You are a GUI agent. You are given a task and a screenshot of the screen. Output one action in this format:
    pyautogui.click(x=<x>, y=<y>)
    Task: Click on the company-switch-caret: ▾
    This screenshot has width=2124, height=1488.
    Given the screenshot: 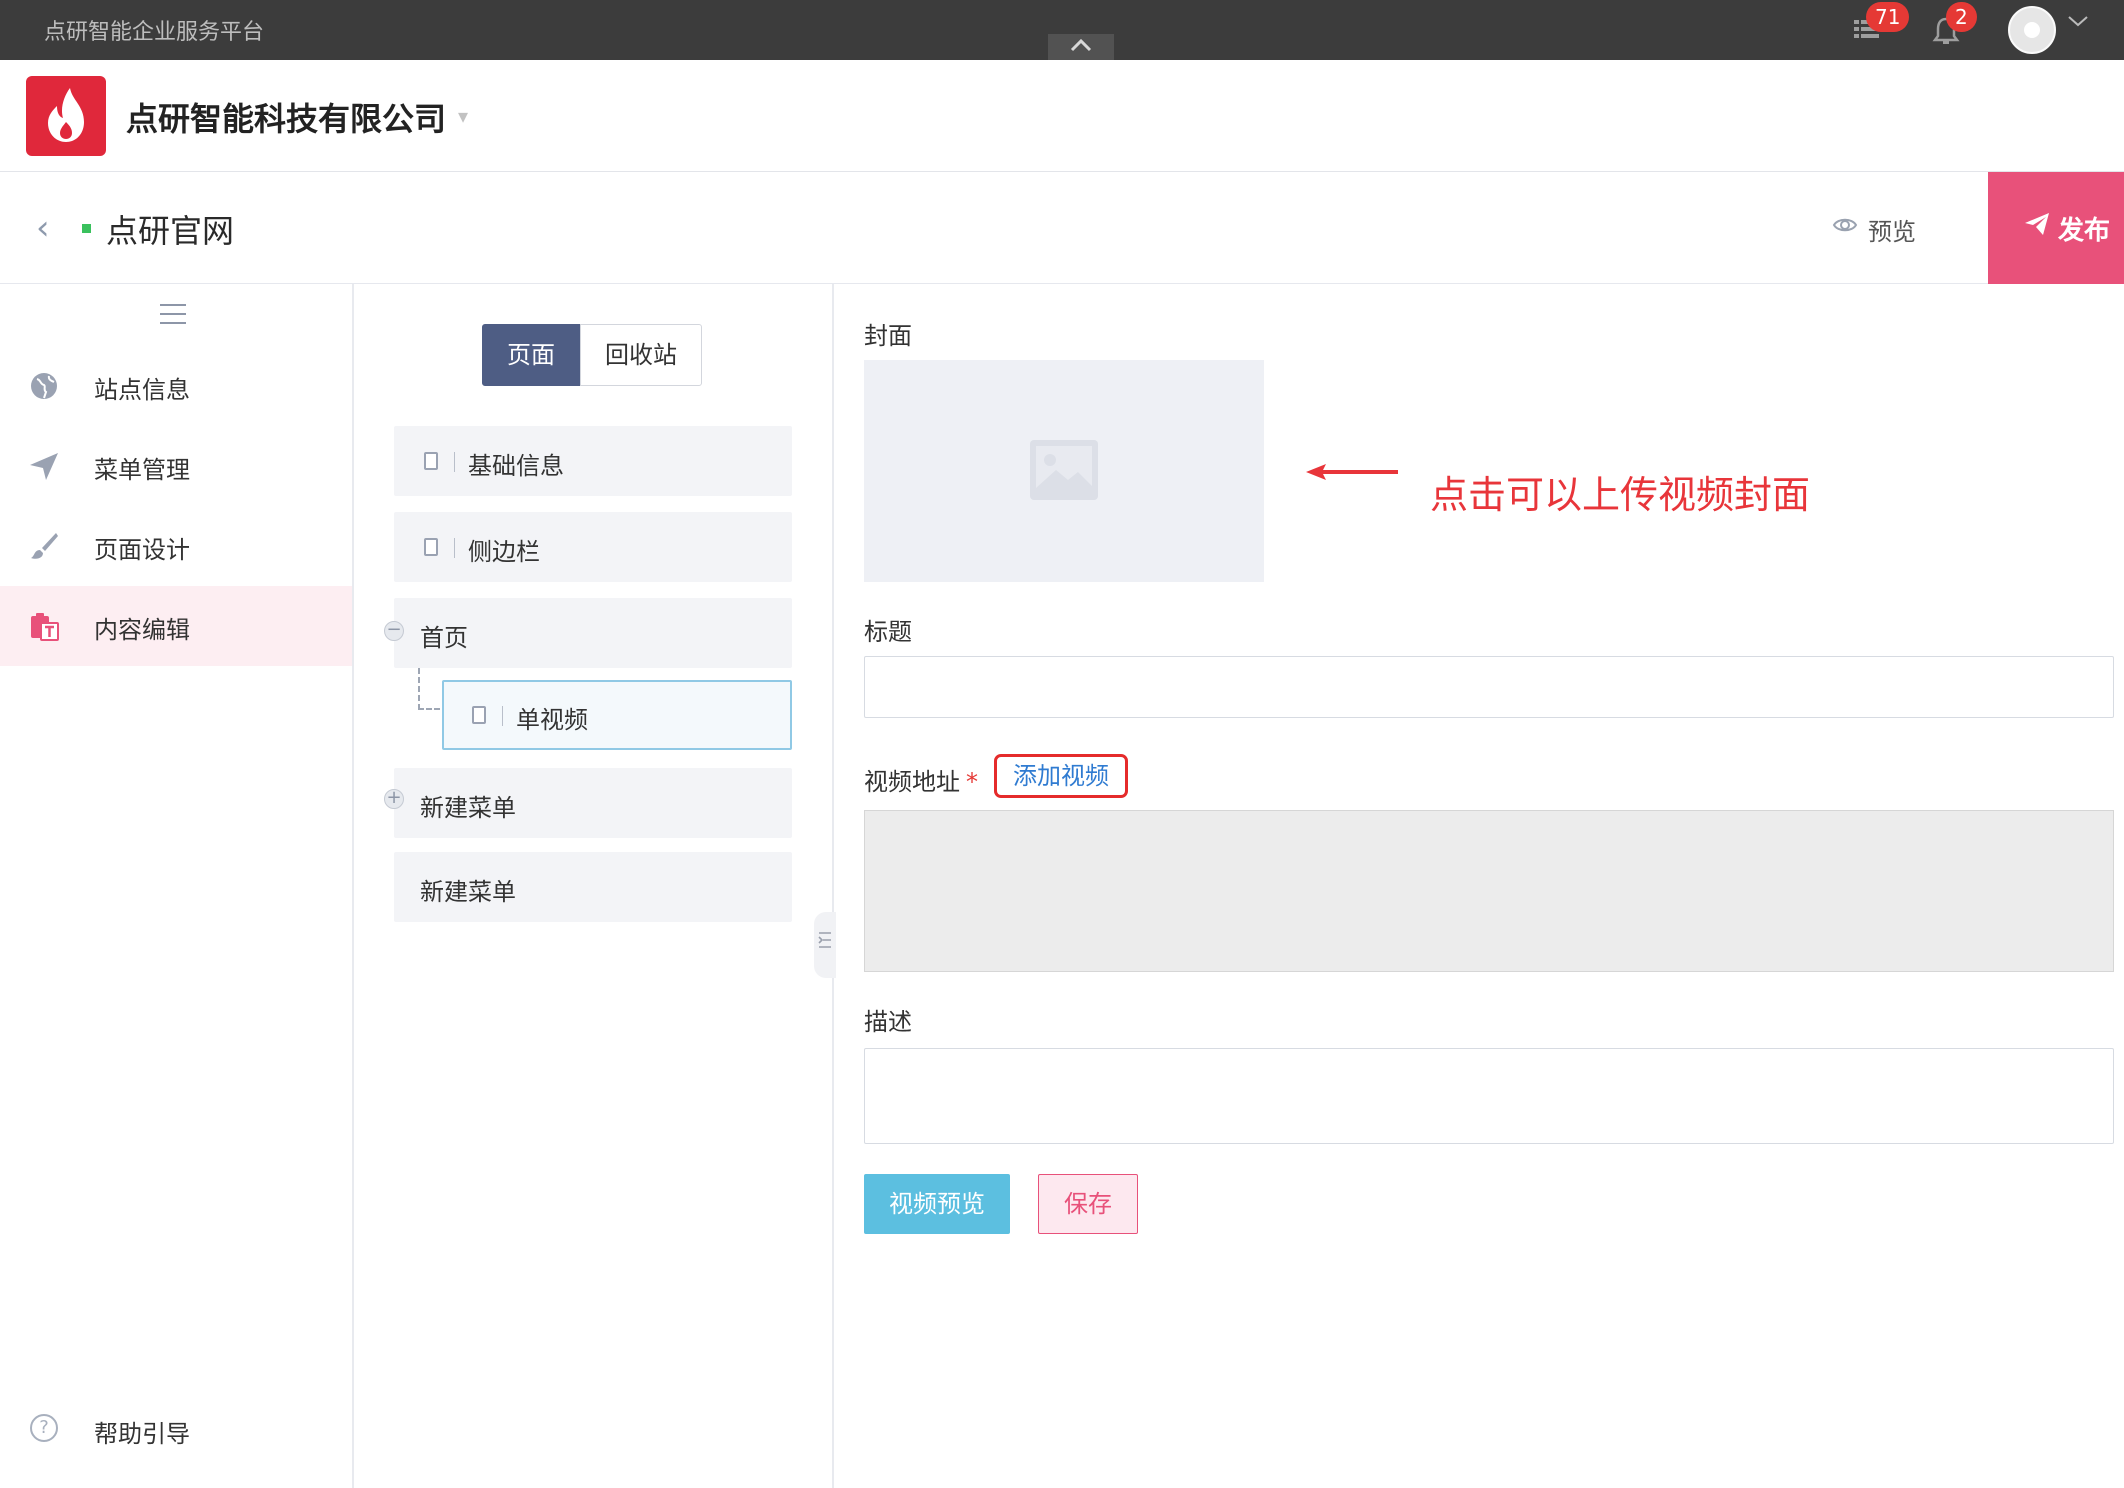 What is the action you would take?
    pyautogui.click(x=463, y=116)
    